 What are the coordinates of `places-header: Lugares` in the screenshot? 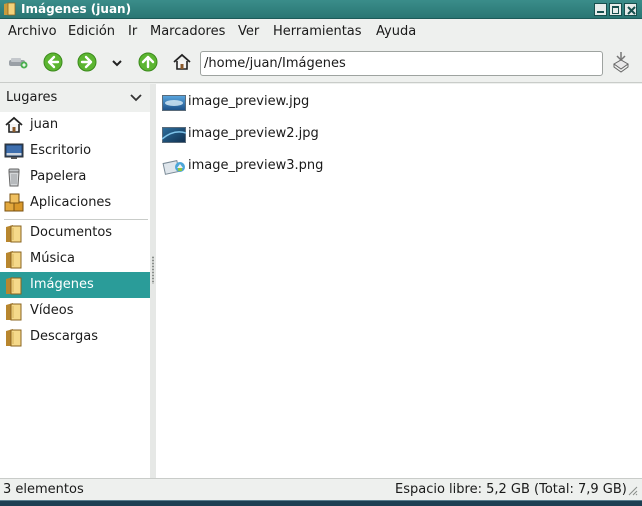 It's located at (75, 98).